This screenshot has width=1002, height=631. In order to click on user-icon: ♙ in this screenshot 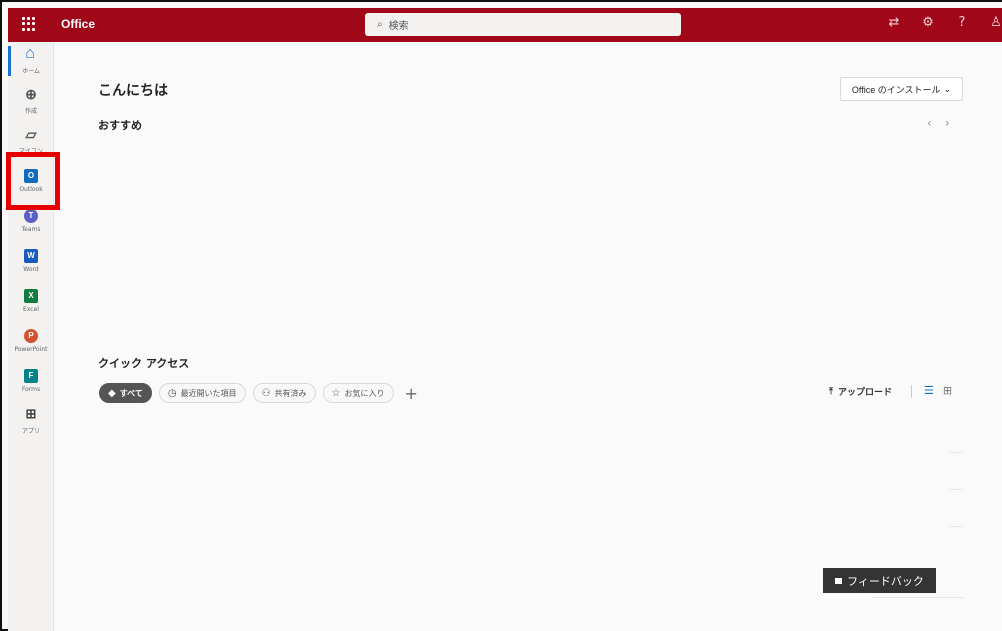, I will do `click(995, 22)`.